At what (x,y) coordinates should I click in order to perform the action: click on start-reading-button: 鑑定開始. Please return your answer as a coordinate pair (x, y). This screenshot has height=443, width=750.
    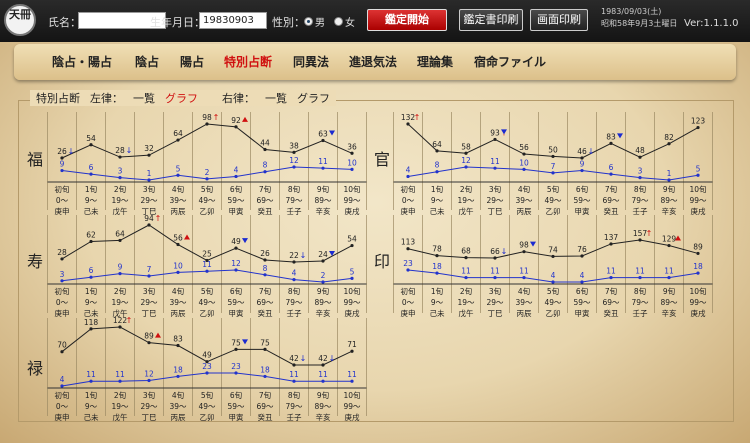
    Looking at the image, I should click on (407, 20).